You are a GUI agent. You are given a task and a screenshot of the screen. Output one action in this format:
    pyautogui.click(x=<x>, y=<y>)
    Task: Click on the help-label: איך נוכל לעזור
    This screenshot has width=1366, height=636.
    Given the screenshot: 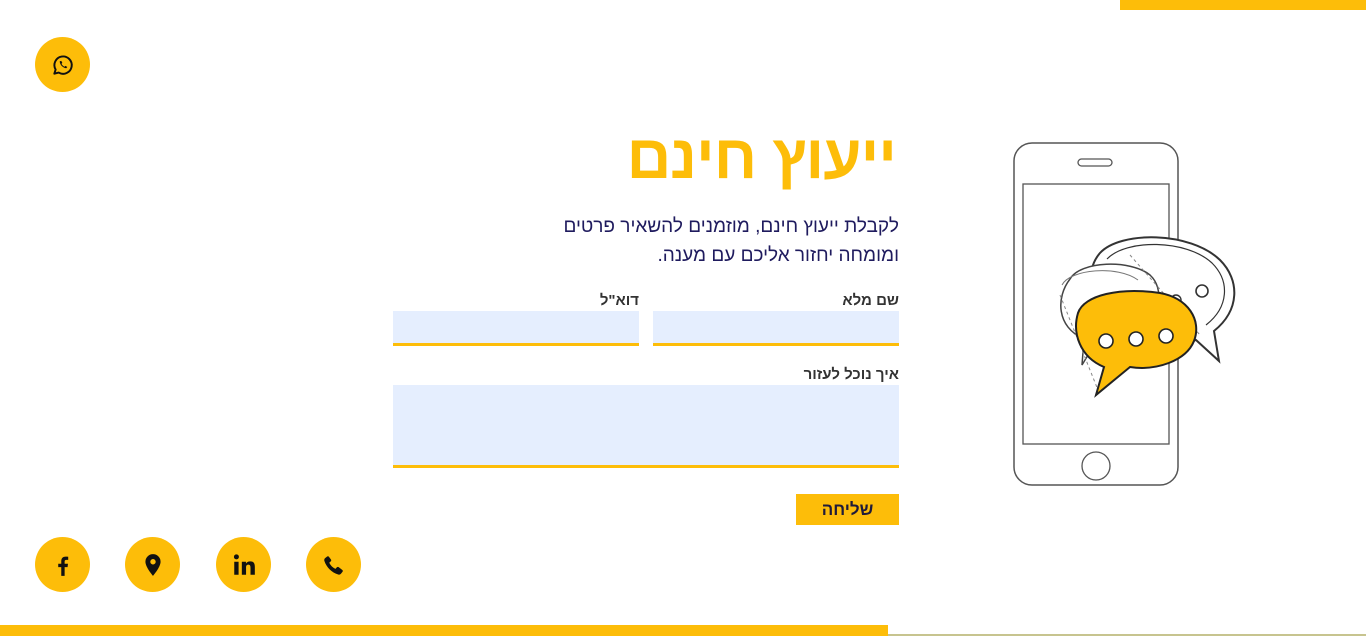 What is the action you would take?
    pyautogui.click(x=851, y=374)
    